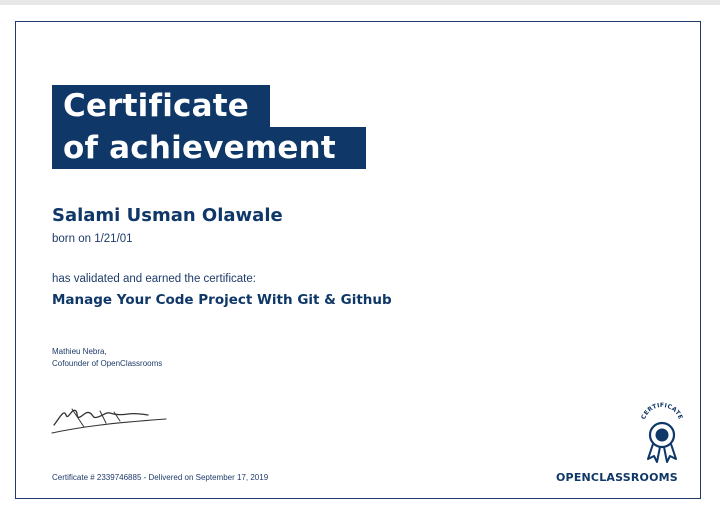 This screenshot has height=511, width=720. I want to click on signature-mark, so click(109, 421).